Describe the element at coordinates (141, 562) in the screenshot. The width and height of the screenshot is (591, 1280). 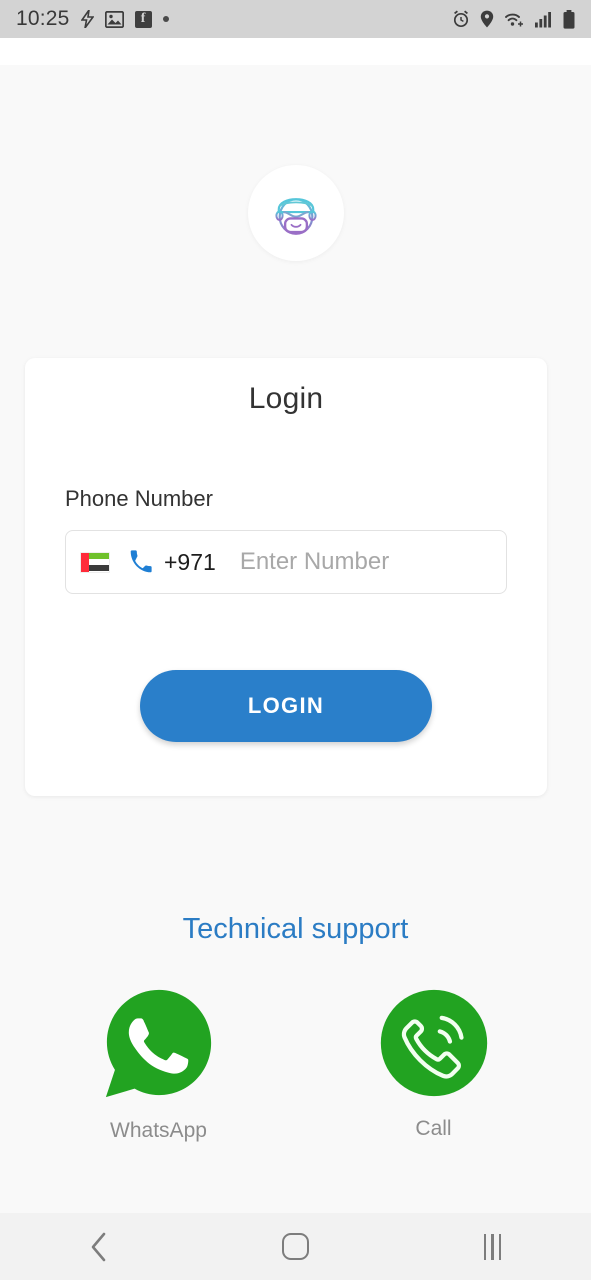
I see `phone-handset-icon` at that location.